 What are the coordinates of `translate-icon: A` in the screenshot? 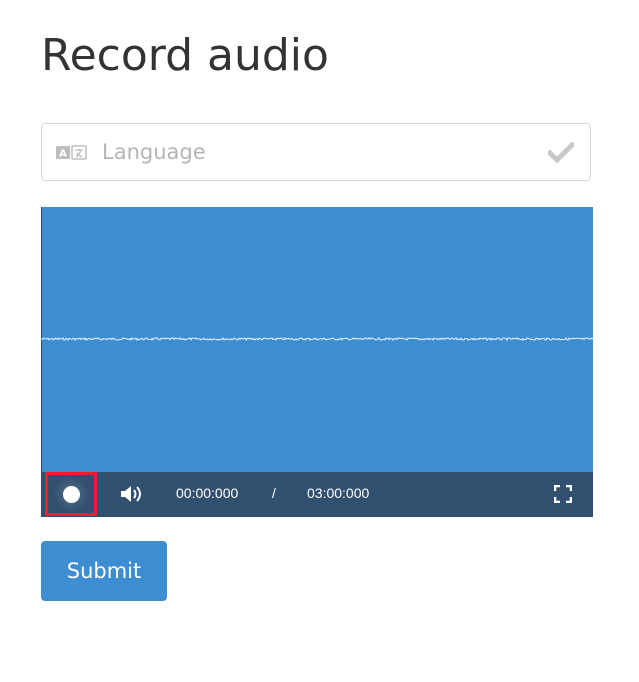 It's located at (71, 152).